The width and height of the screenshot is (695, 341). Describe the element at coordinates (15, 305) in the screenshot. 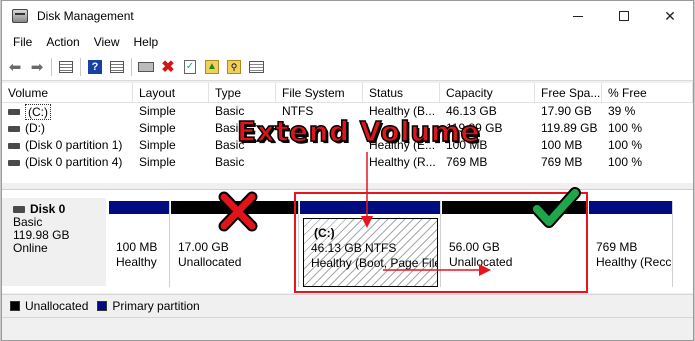

I see `unallocated-swatch` at that location.